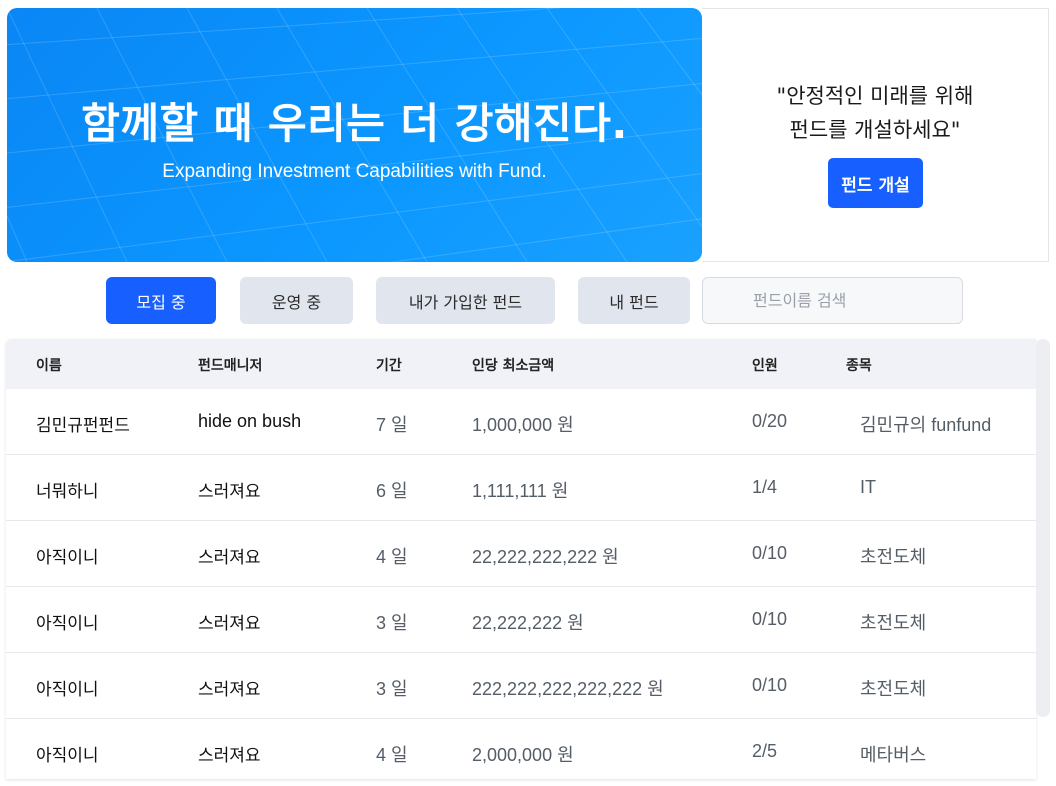 The image size is (1056, 786). Describe the element at coordinates (859, 366) in the screenshot. I see `column-header-sector: 종목` at that location.